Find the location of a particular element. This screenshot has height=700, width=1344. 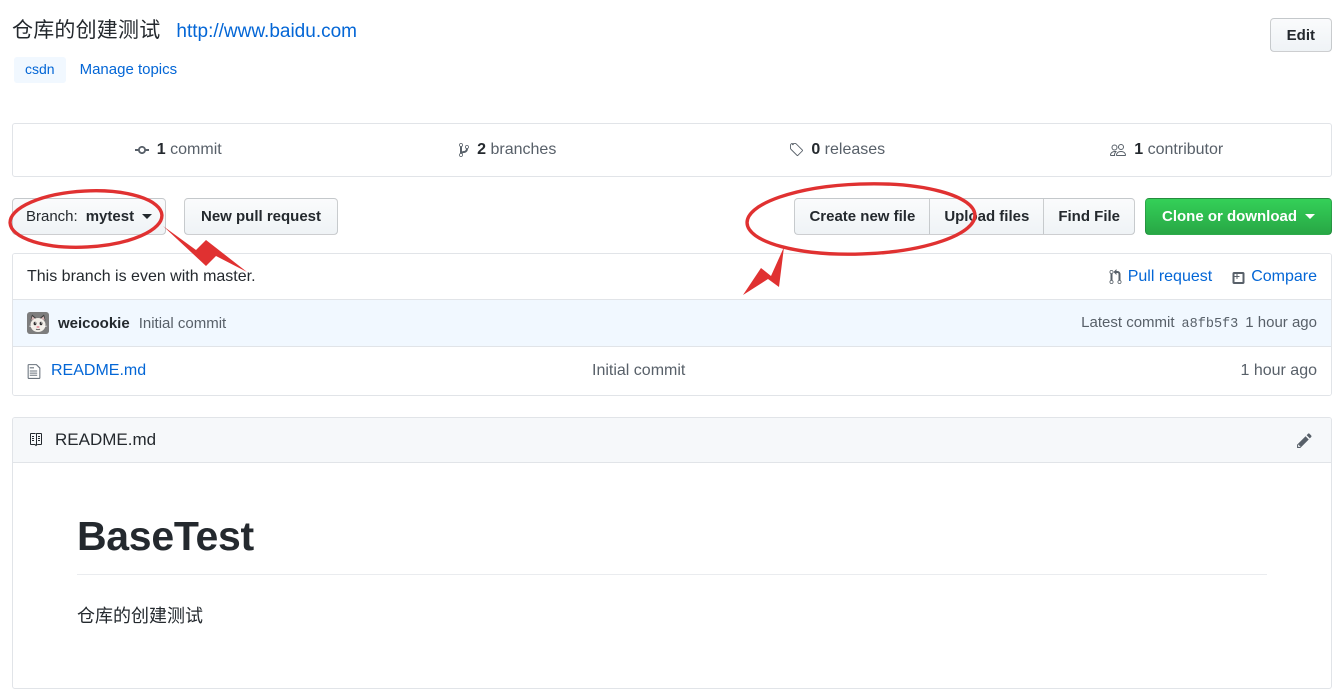

readme-title-area: README.md is located at coordinates (91, 440).